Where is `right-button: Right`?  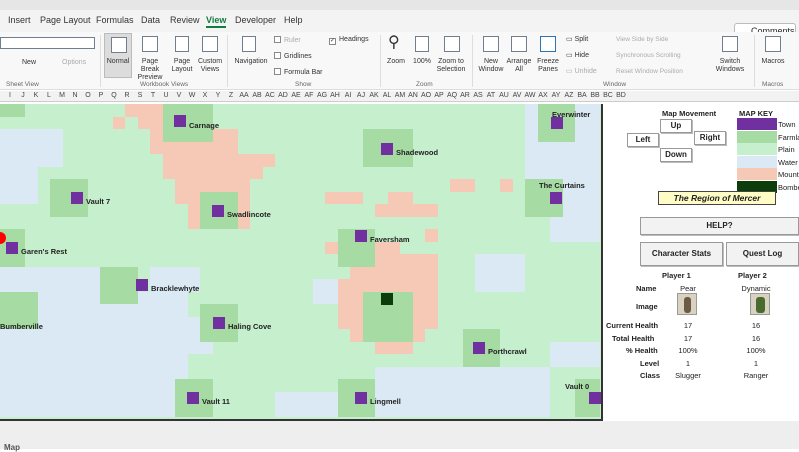 right-button: Right is located at coordinates (710, 138).